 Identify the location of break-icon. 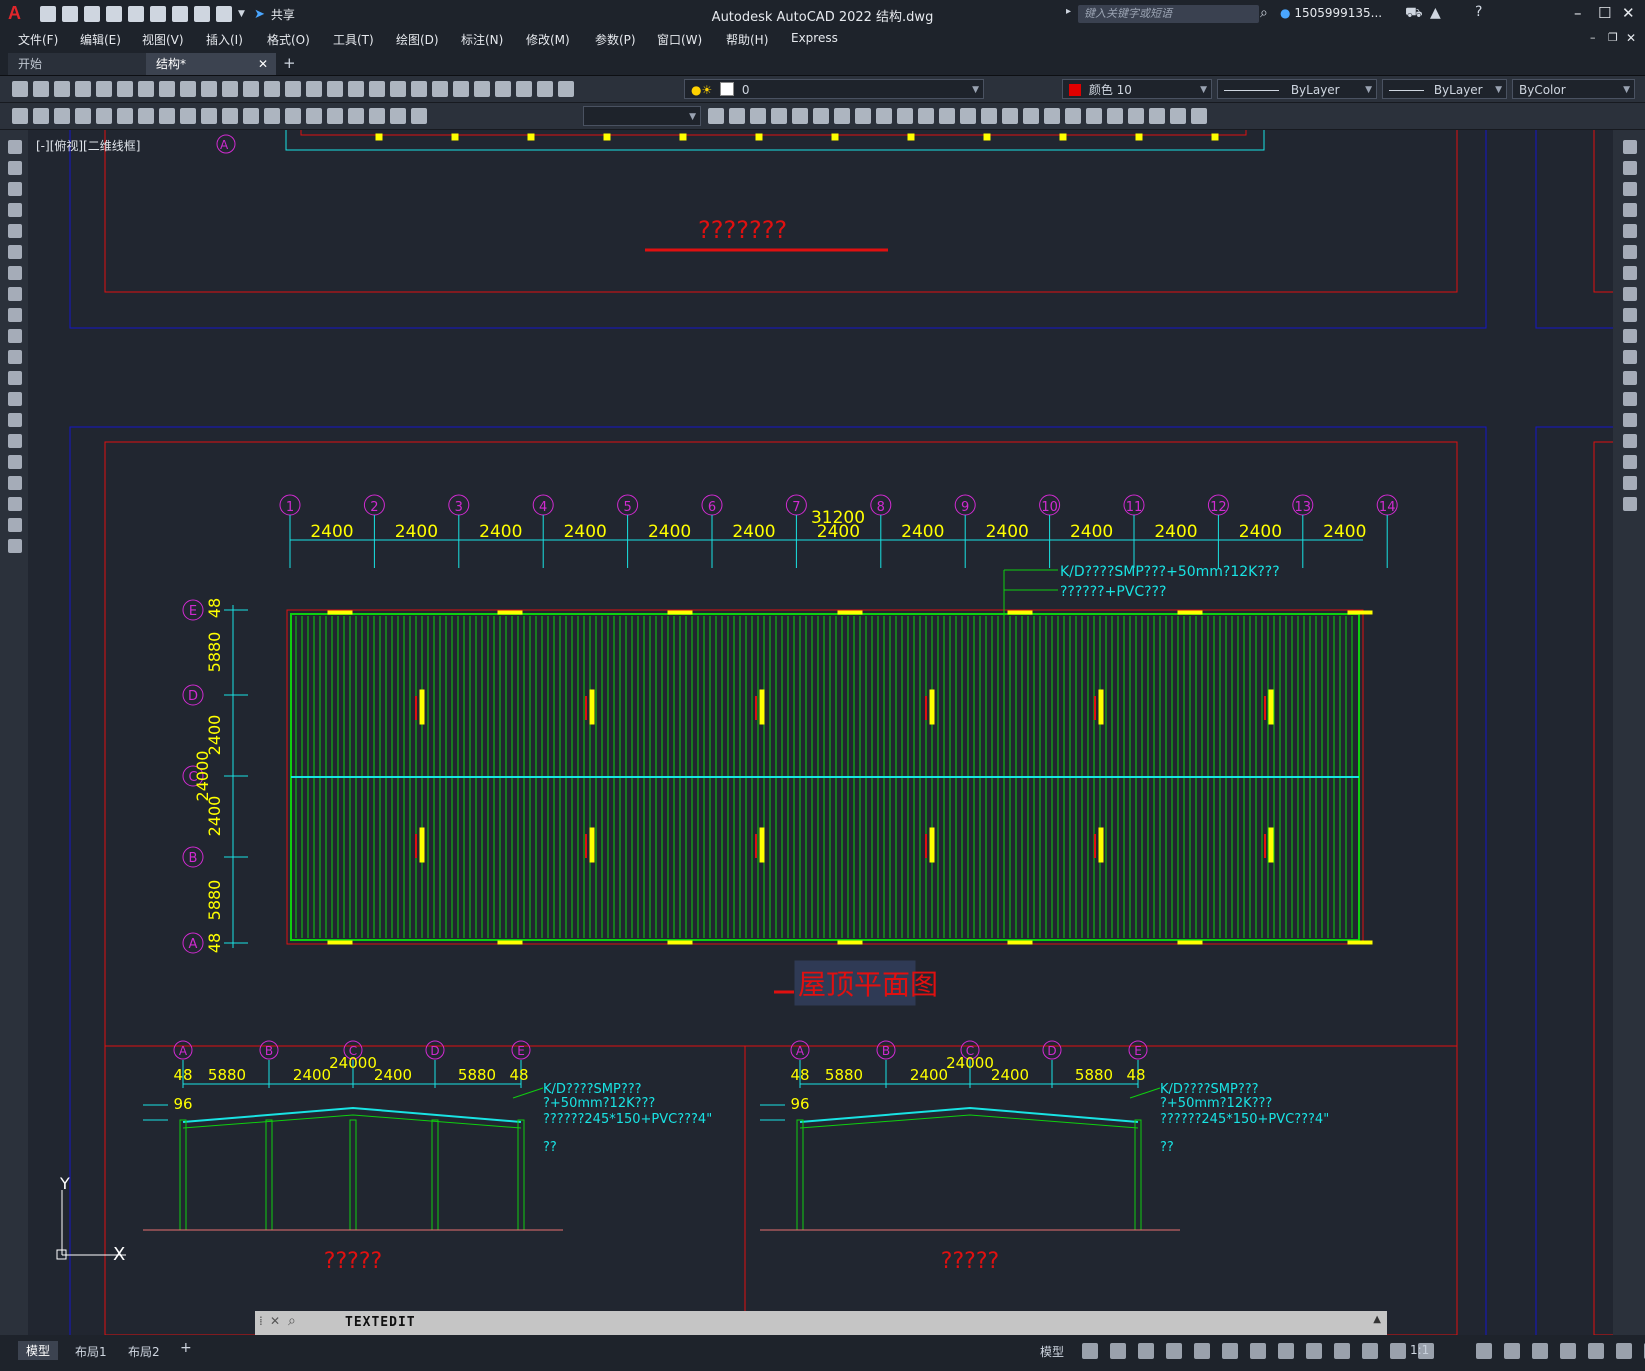
(272, 116).